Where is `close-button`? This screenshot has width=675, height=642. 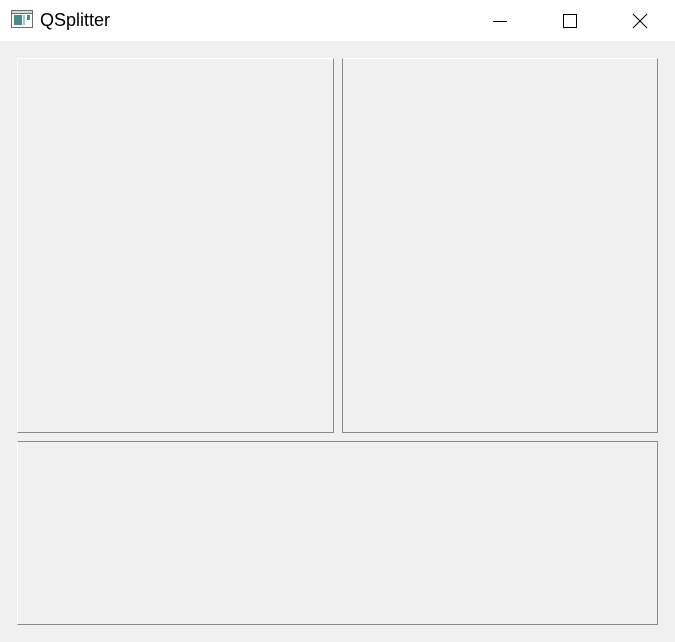
close-button is located at coordinates (640, 20).